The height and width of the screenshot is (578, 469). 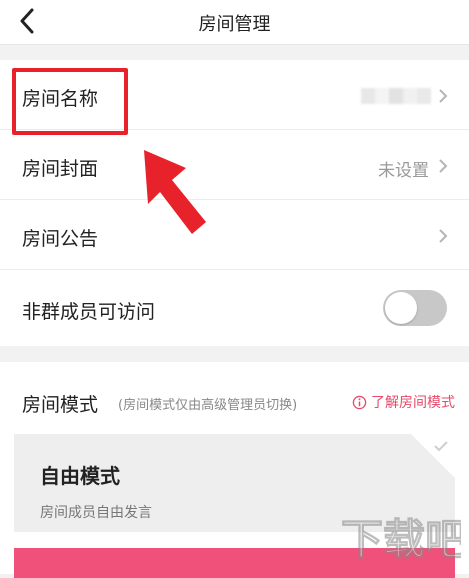 What do you see at coordinates (234, 308) in the screenshot?
I see `non-member-access-row: 非群成员可访问` at bounding box center [234, 308].